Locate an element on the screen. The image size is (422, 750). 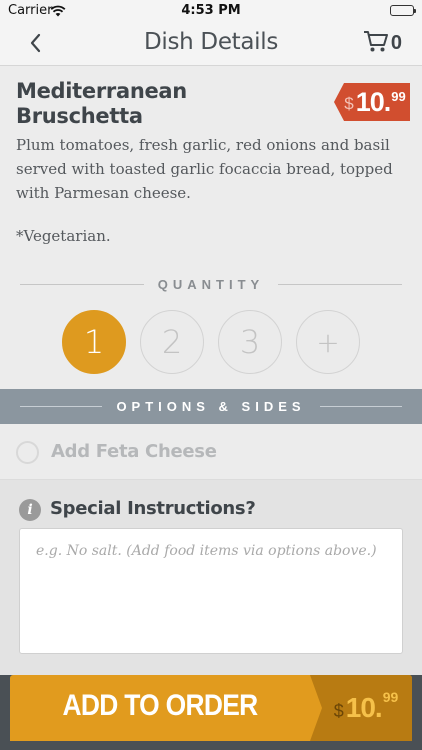
price-tag: $ 10. 99 is located at coordinates (372, 102).